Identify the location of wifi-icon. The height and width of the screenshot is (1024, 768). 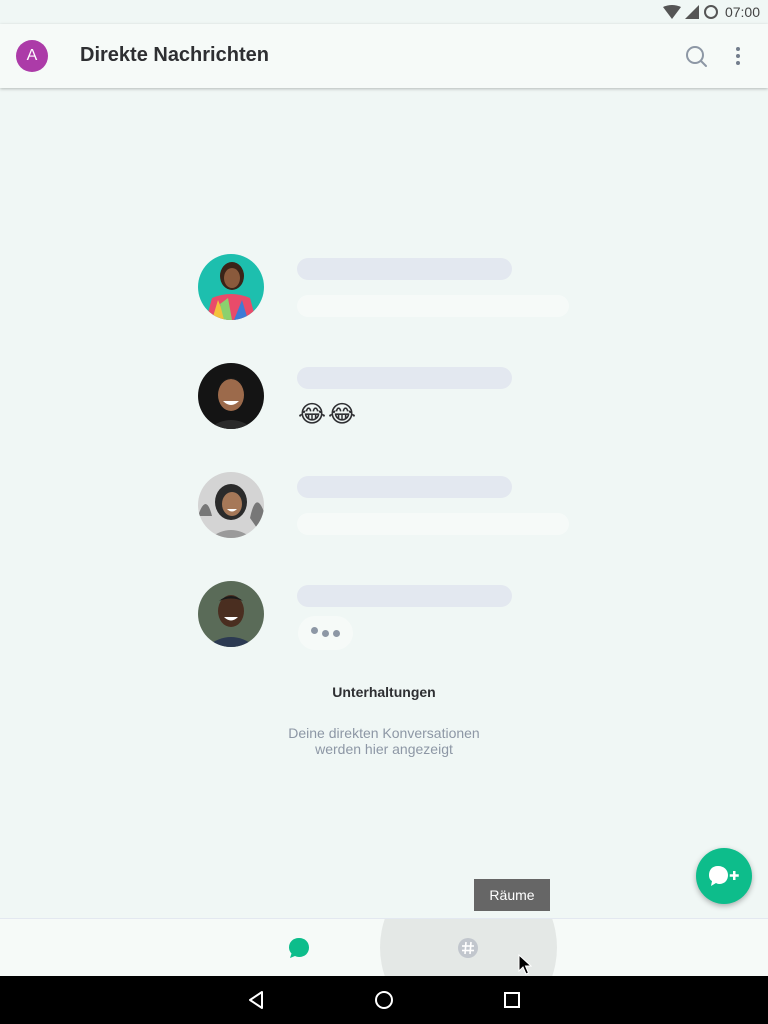
(671, 12).